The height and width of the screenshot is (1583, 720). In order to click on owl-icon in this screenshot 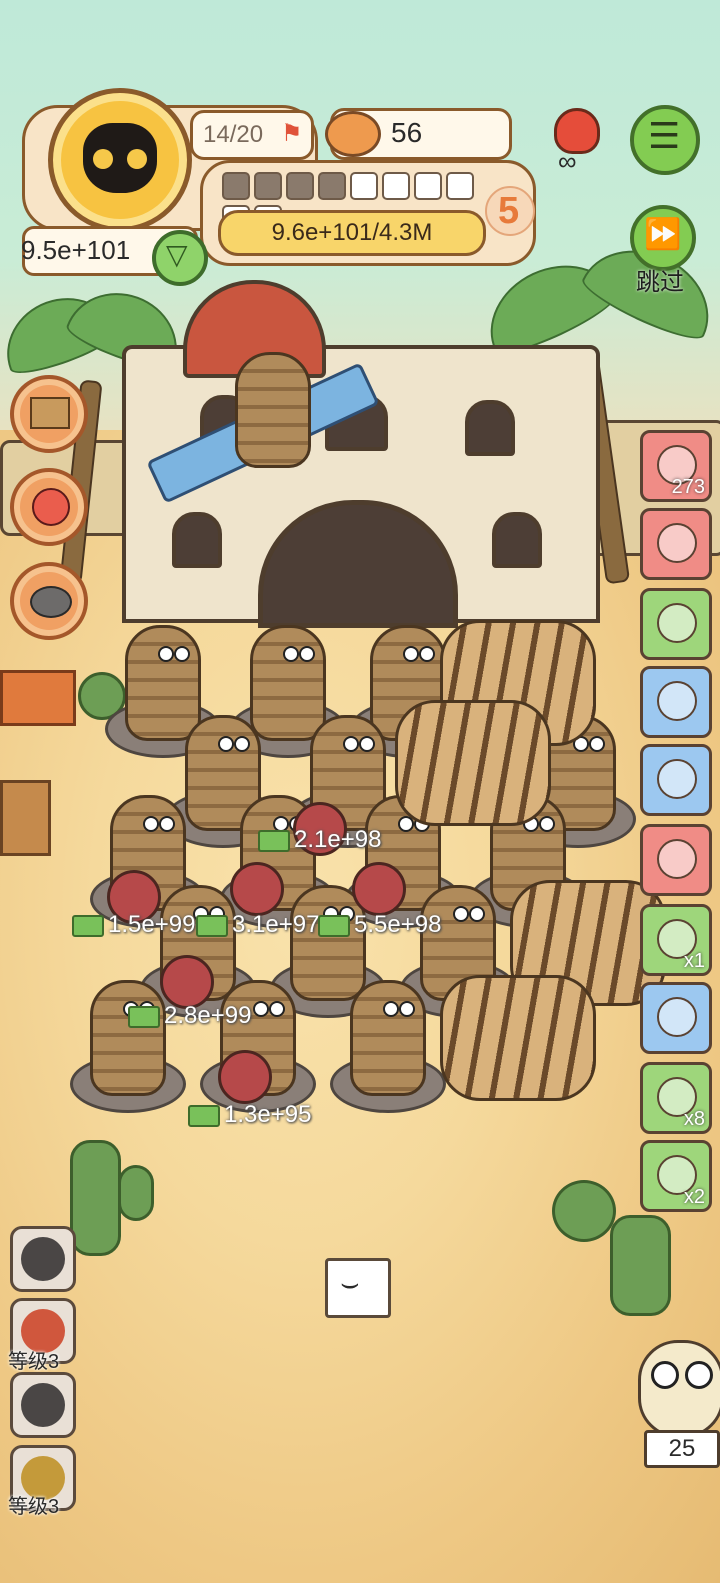, I will do `click(679, 1389)`.